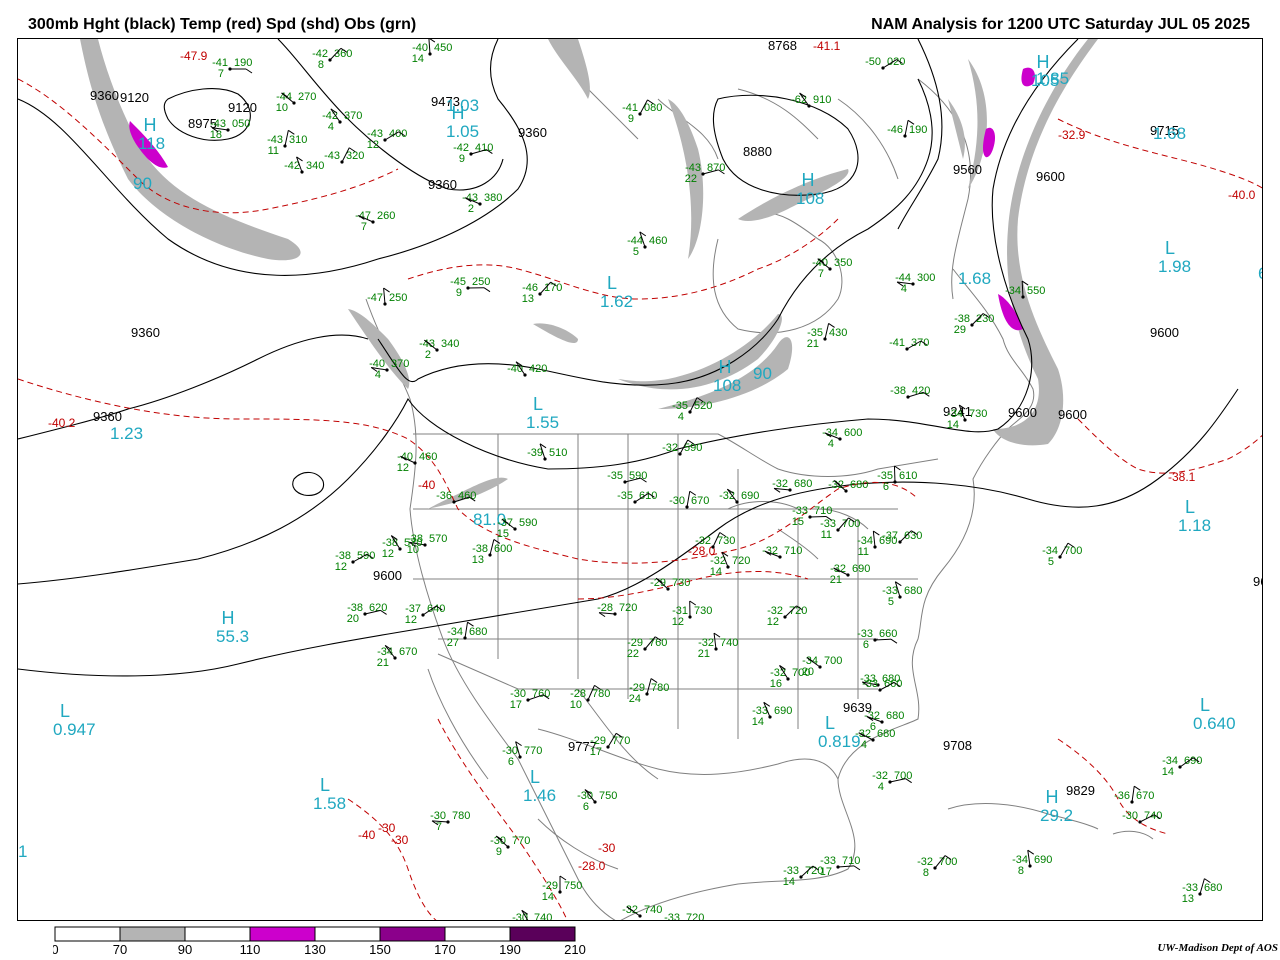 The image size is (1280, 960). I want to click on station-dewpoint-depression: 17, so click(516, 705).